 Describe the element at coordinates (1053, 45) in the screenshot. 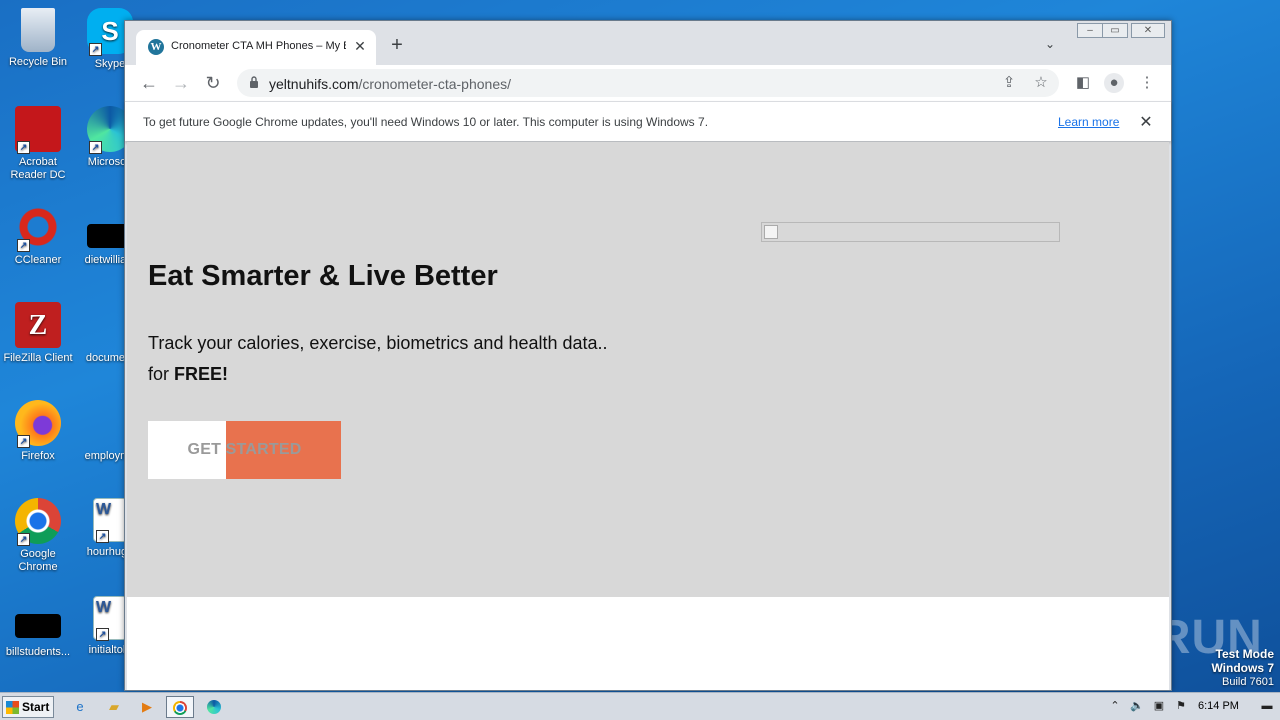

I see `tab-search-chevron-icon: ⌄` at that location.